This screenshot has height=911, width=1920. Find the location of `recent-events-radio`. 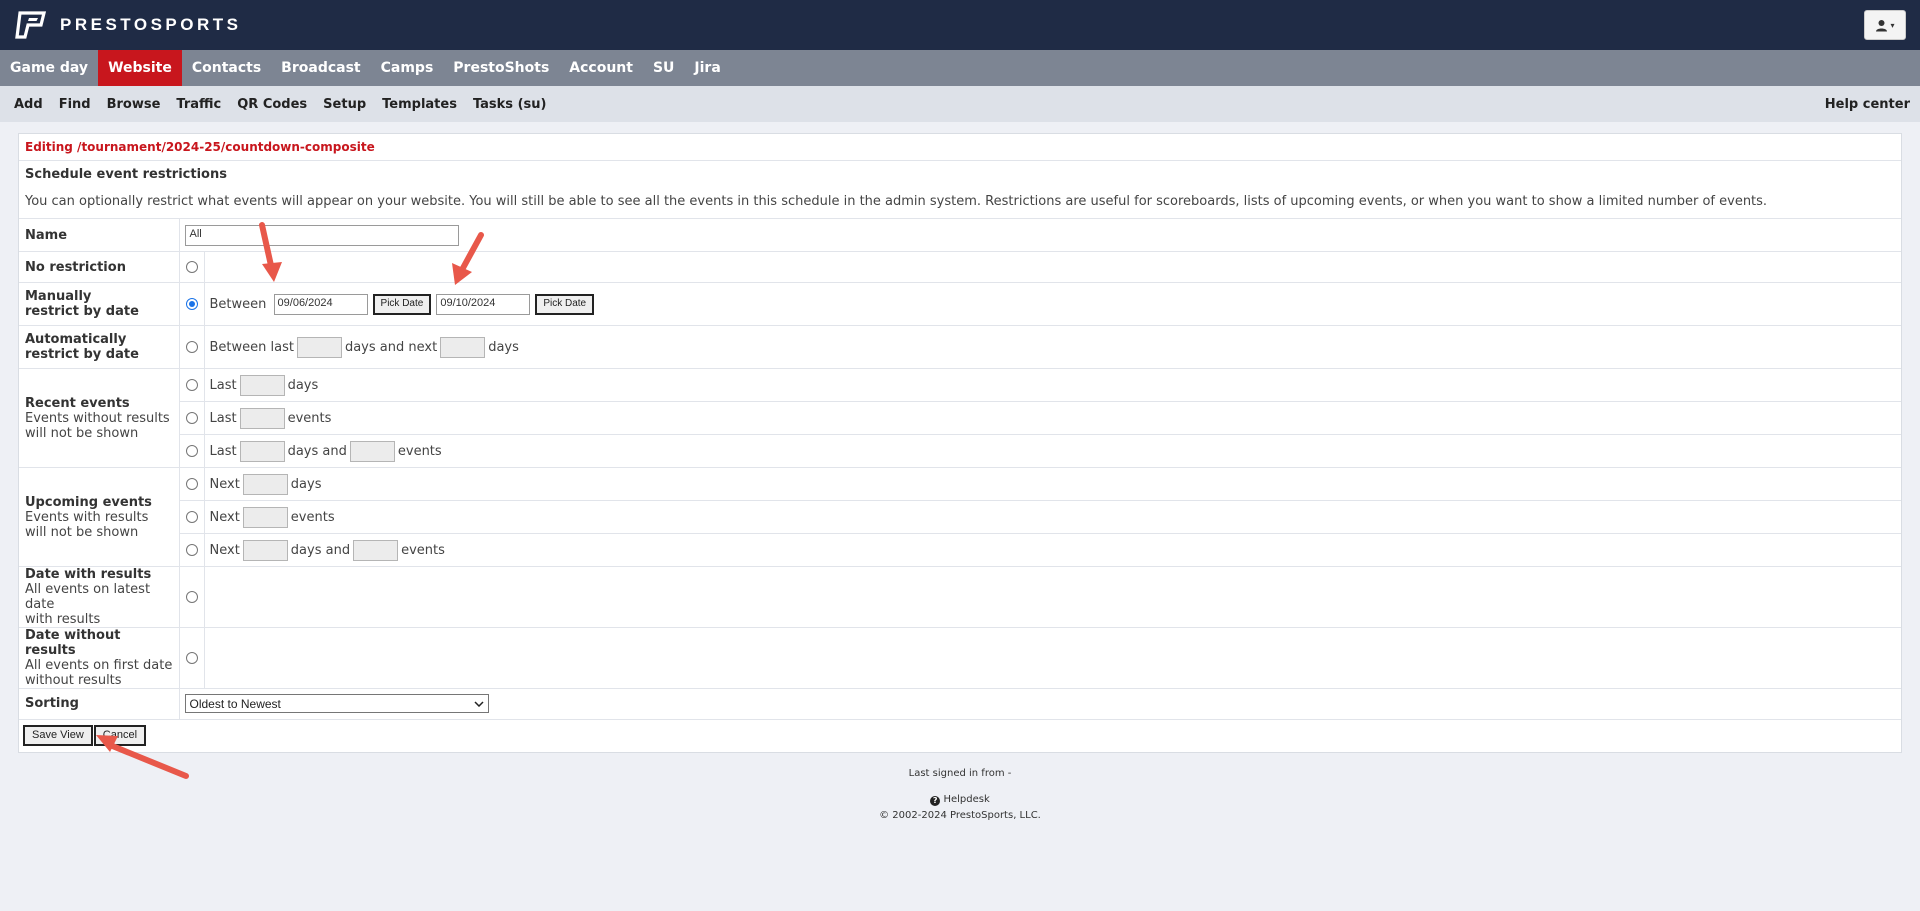

recent-events-radio is located at coordinates (191, 418).